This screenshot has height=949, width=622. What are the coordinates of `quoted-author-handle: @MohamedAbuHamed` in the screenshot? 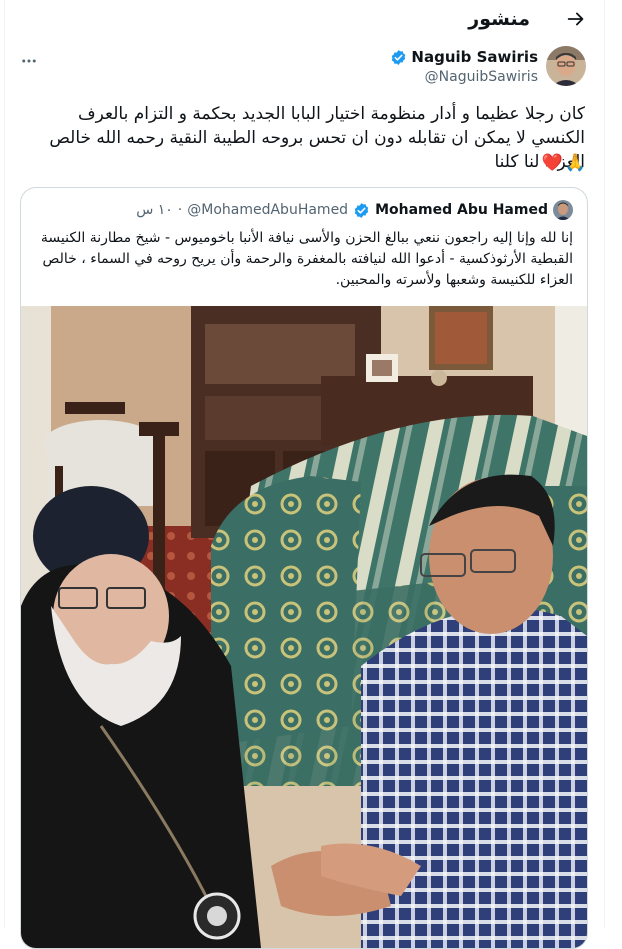 It's located at (268, 210).